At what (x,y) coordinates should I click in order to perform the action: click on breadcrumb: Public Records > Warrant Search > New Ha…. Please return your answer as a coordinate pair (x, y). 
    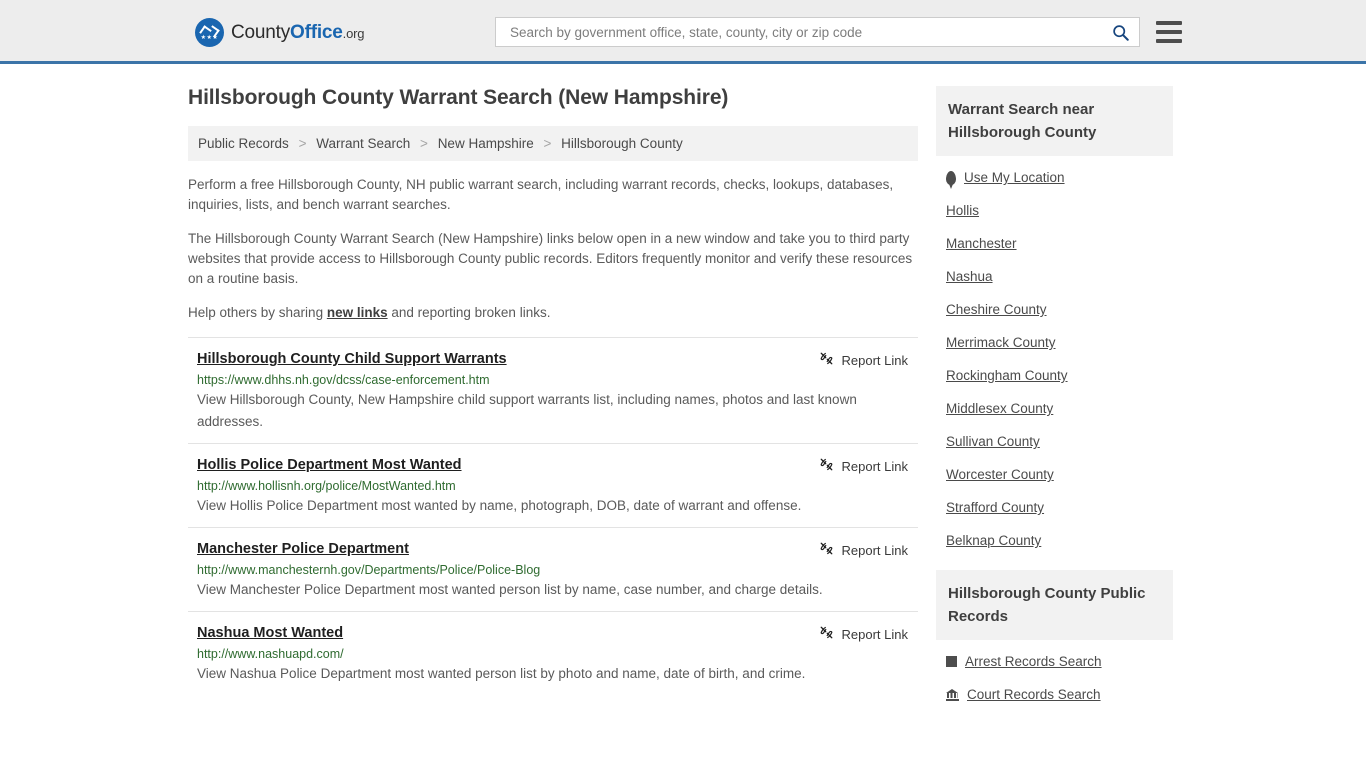
    Looking at the image, I should click on (553, 143).